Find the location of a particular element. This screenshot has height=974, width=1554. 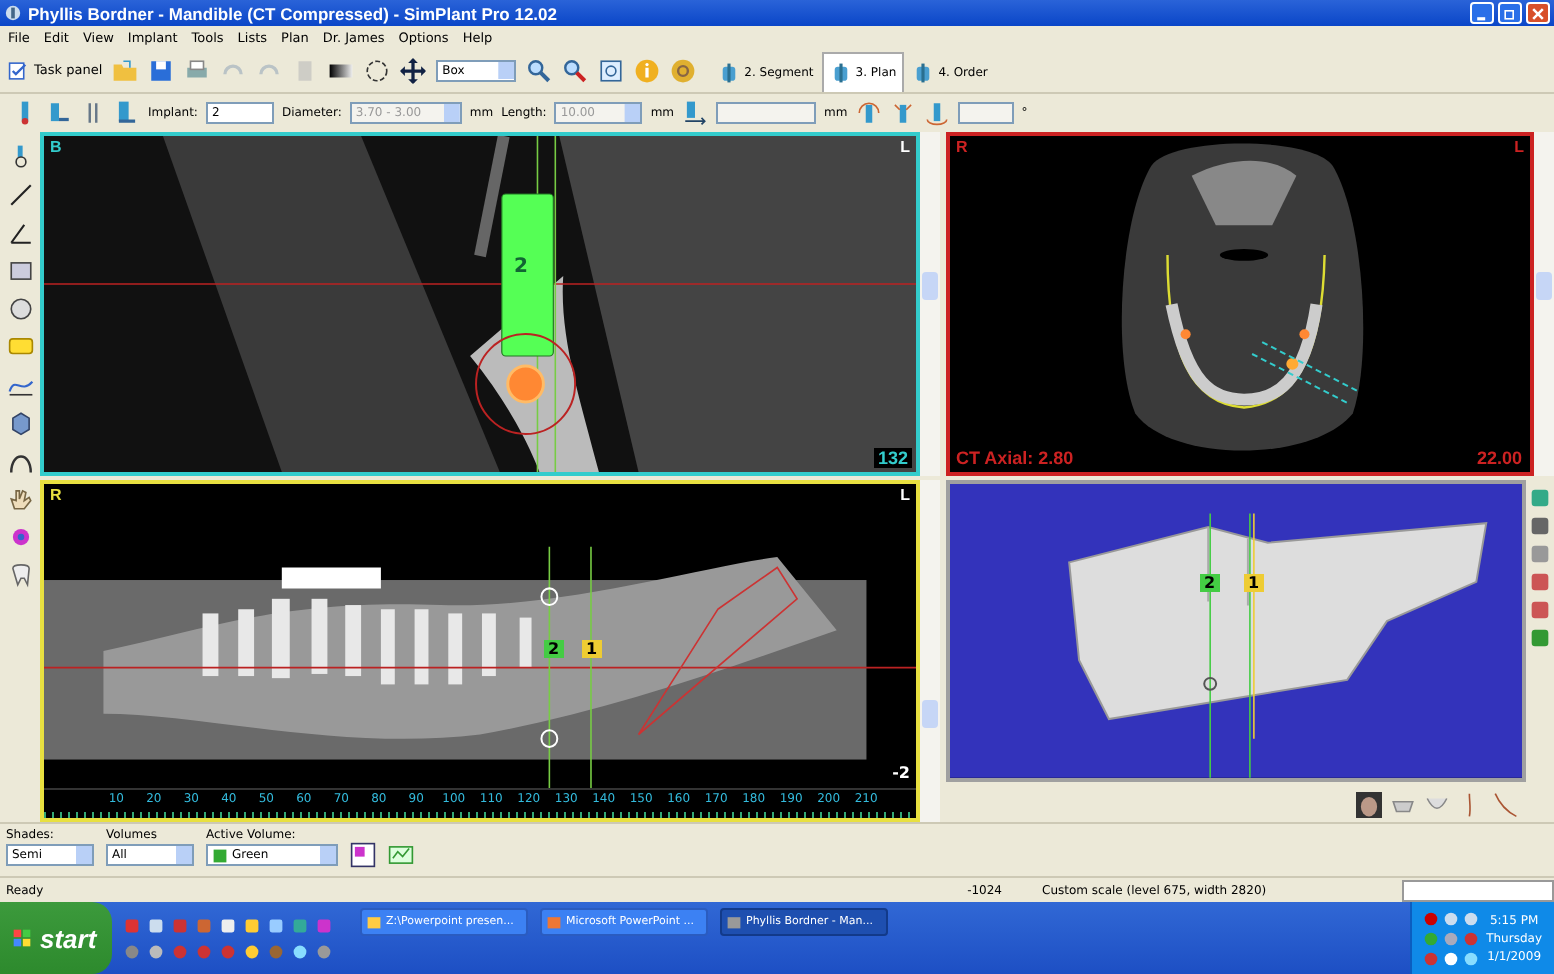

restore-icon is located at coordinates (1510, 13).